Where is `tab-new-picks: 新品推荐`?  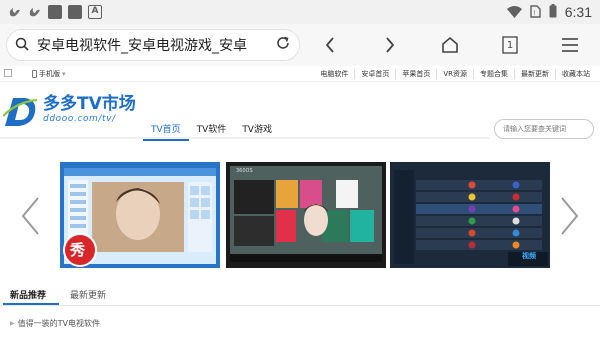 tab-new-picks: 新品推荐 is located at coordinates (28, 294).